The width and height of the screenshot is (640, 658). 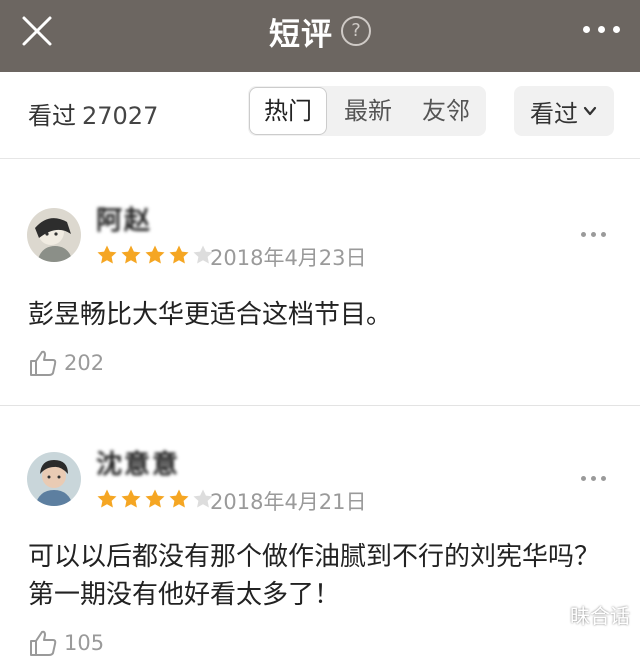 What do you see at coordinates (301, 34) in the screenshot?
I see `page-title: 短评` at bounding box center [301, 34].